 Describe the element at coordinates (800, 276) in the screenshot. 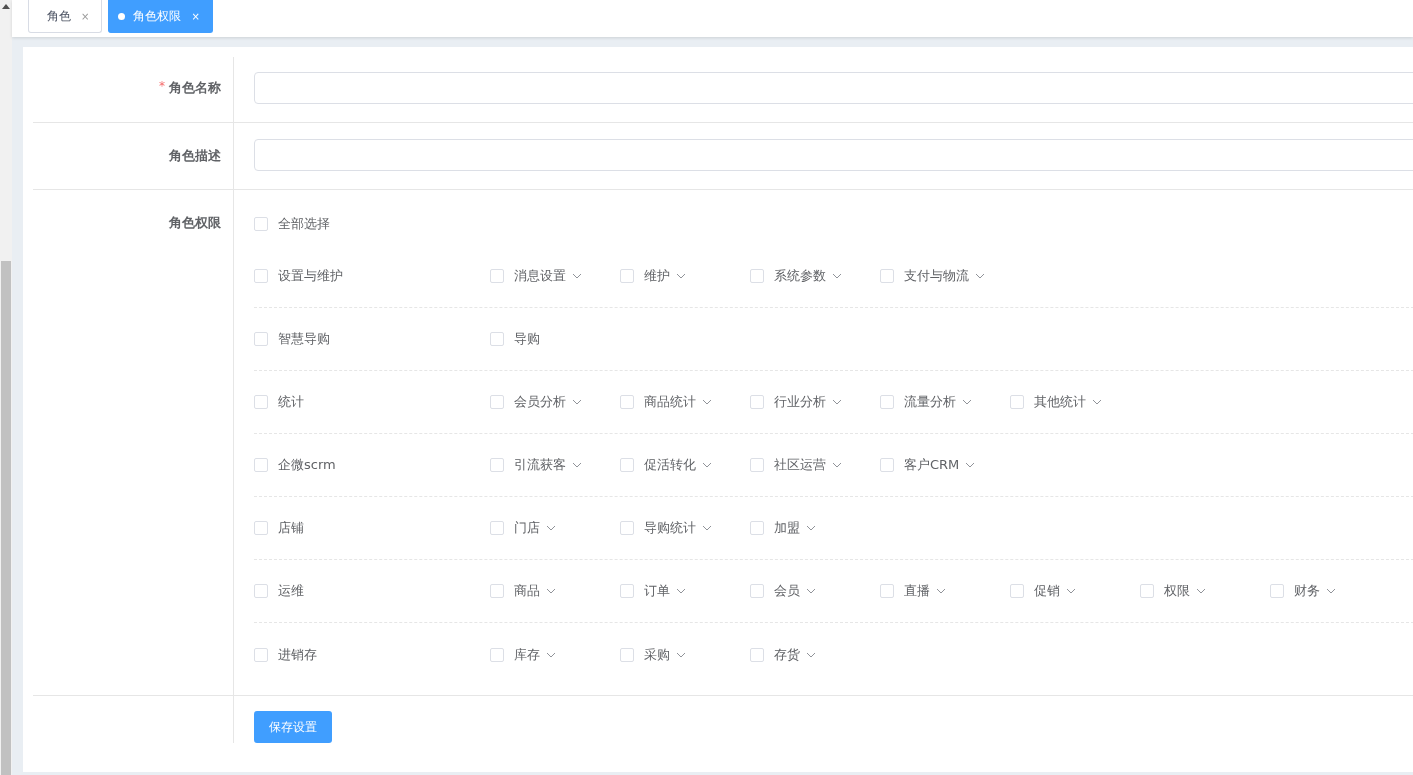

I see `checkbox-label: 系统参数` at that location.